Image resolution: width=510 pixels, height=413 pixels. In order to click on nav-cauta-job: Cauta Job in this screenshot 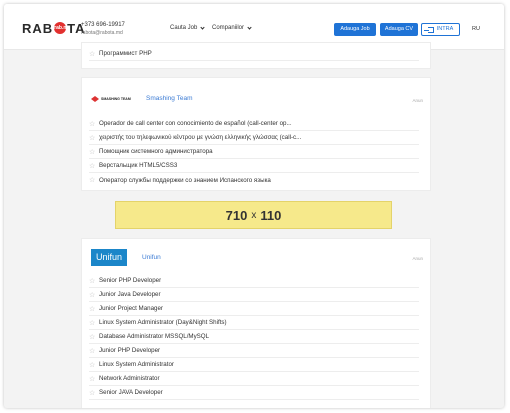, I will do `click(187, 27)`.